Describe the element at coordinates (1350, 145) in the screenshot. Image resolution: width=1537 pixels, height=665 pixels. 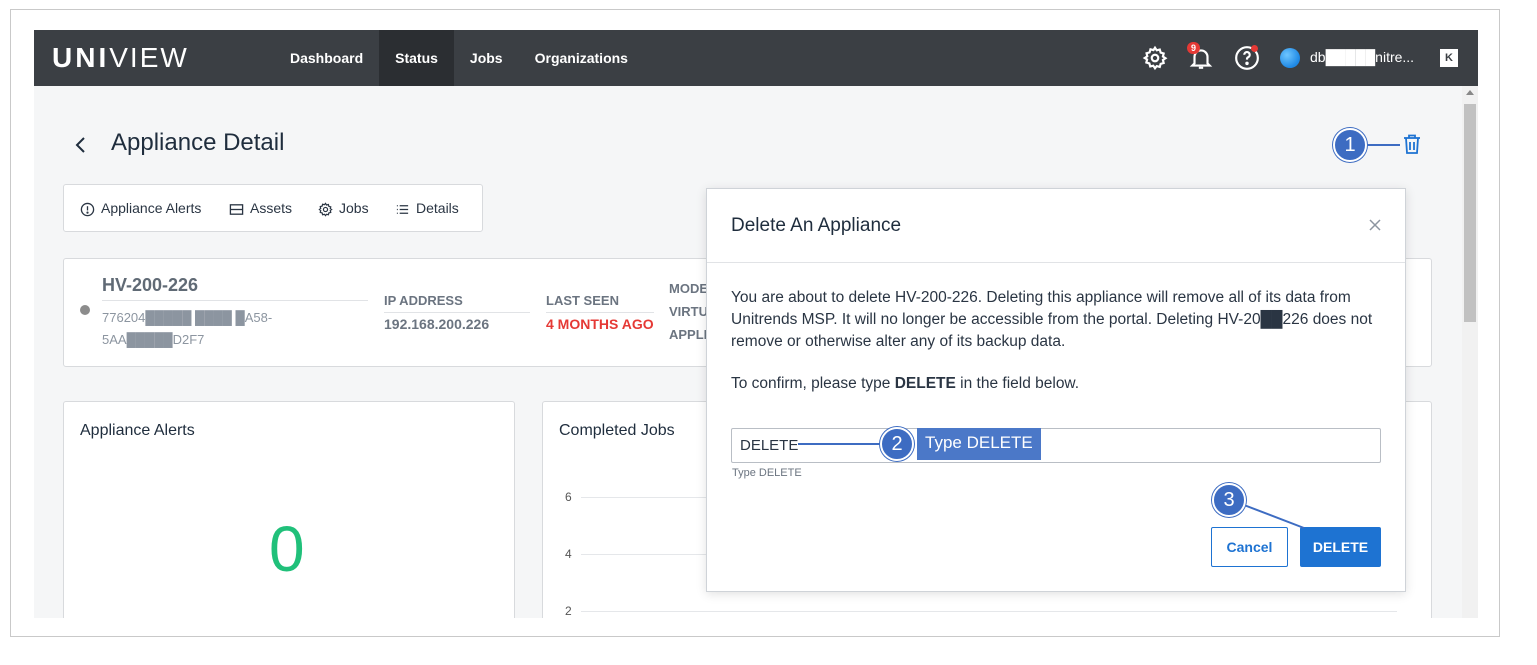
I see `callout-step-1: 1` at that location.